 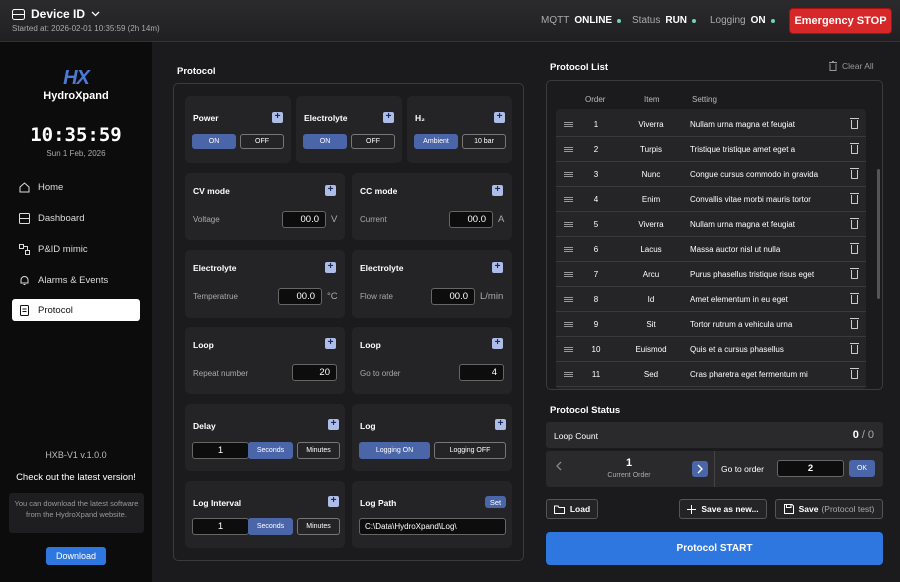 I want to click on logging-on-toggle: Logging ON, so click(x=394, y=450).